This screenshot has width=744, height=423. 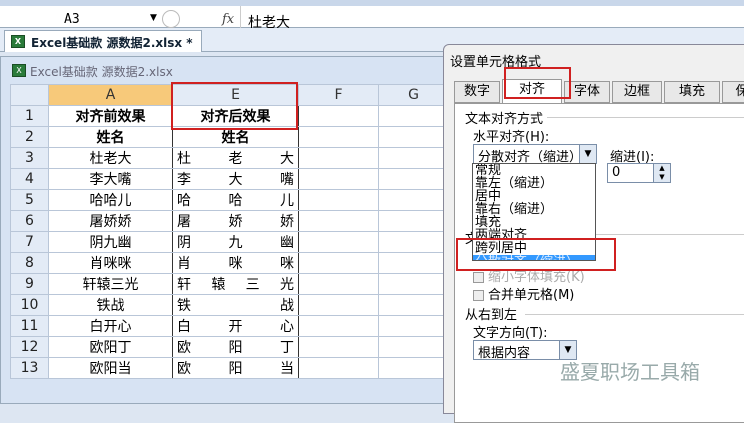 What do you see at coordinates (661, 173) in the screenshot?
I see `spinner-arrows-icon: ▲ ▼` at bounding box center [661, 173].